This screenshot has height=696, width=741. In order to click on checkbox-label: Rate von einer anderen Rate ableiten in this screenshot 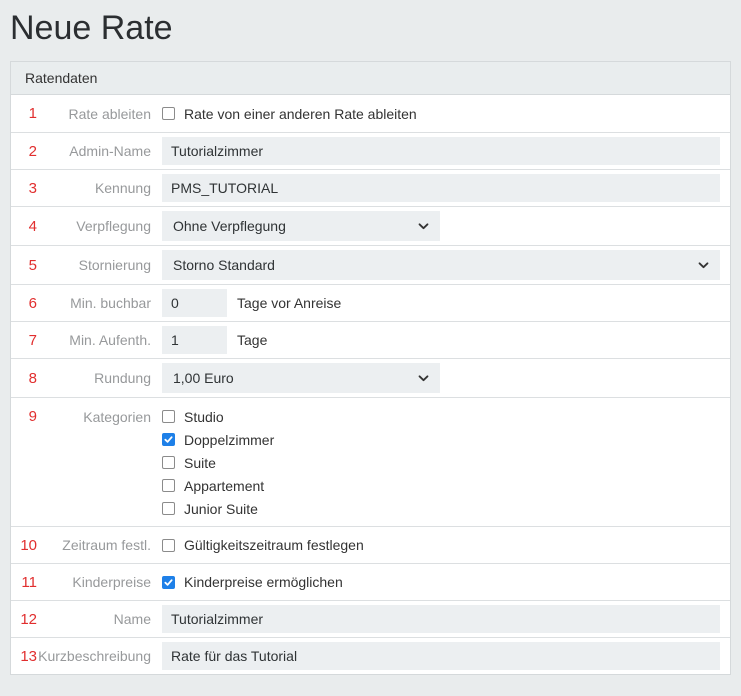, I will do `click(300, 113)`.